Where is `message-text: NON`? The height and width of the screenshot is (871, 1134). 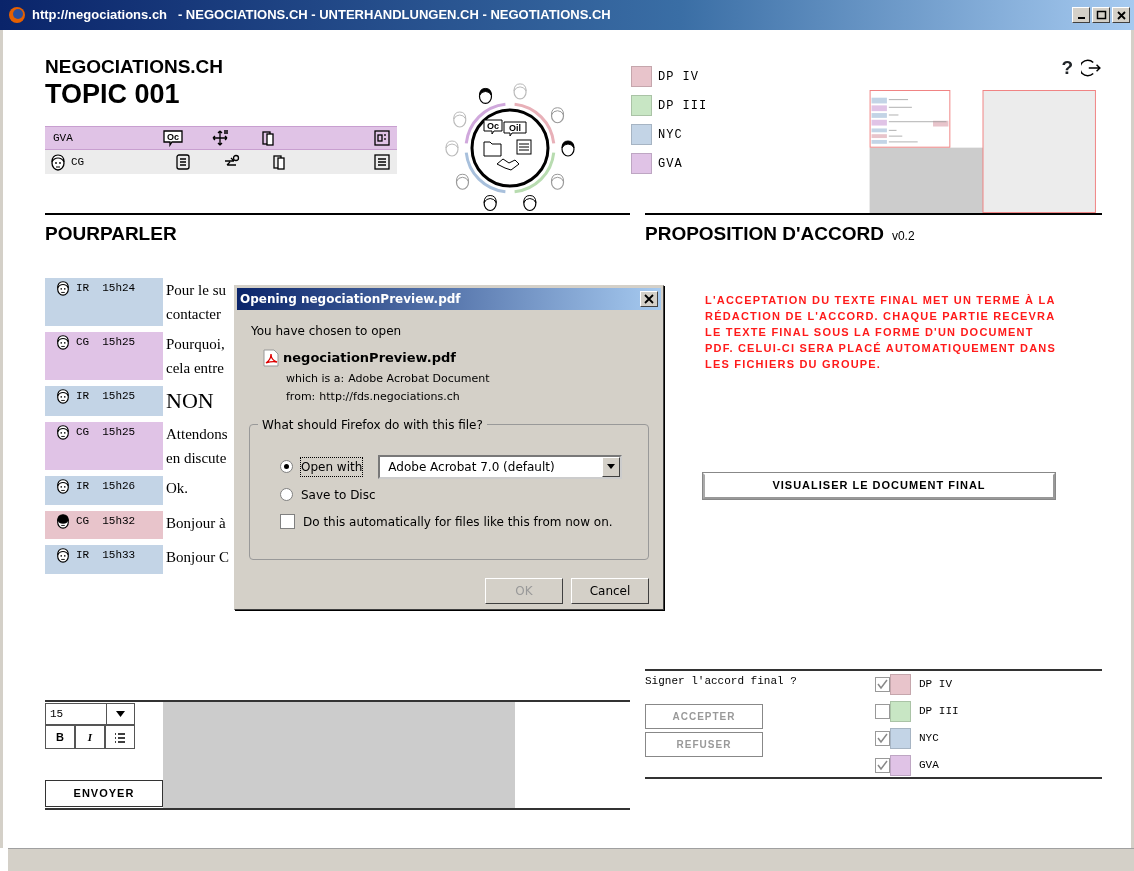
message-text: NON is located at coordinates (190, 401).